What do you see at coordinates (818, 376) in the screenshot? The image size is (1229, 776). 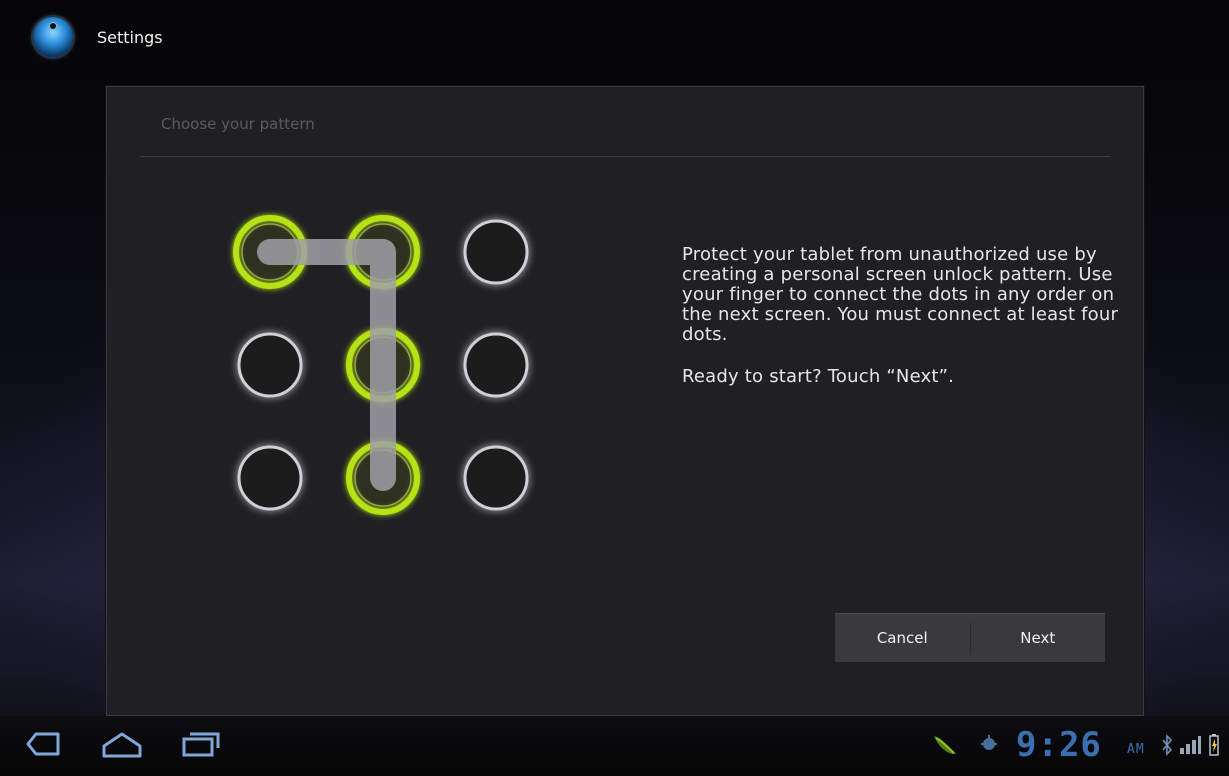 I see `description-paragraph-2: Ready to start? Touch “Next”.` at bounding box center [818, 376].